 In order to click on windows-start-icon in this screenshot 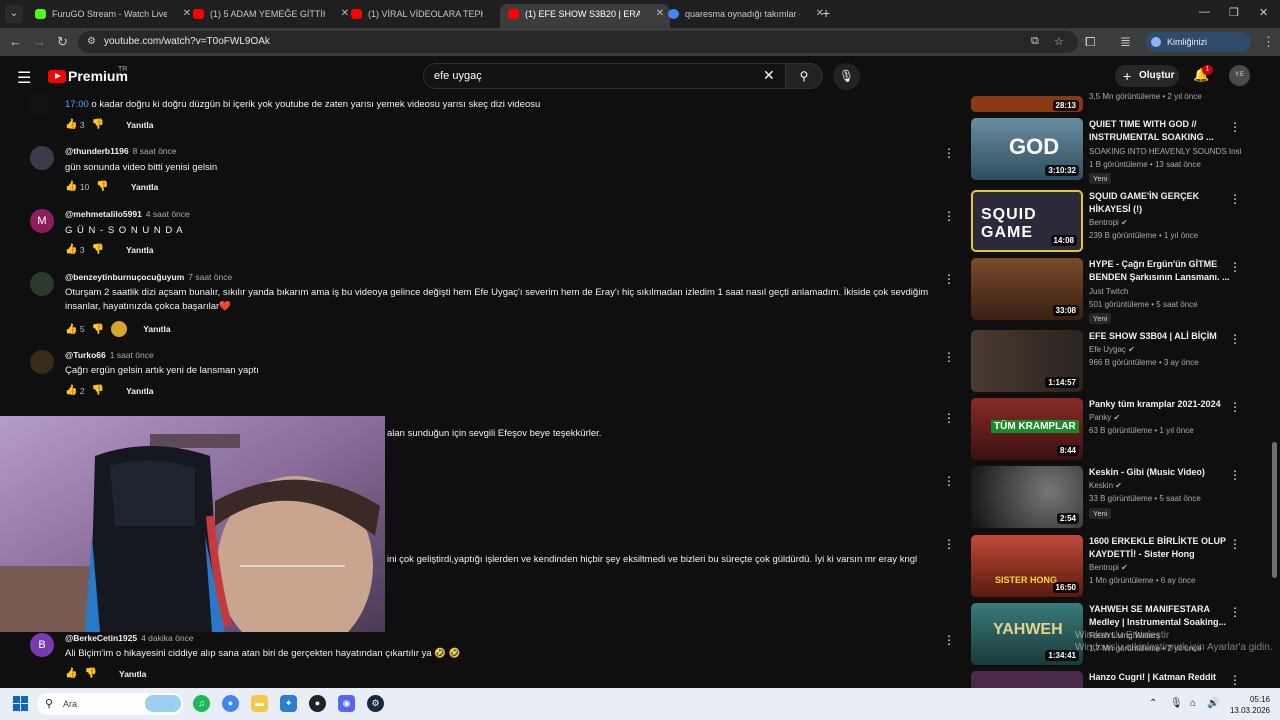, I will do `click(20, 703)`.